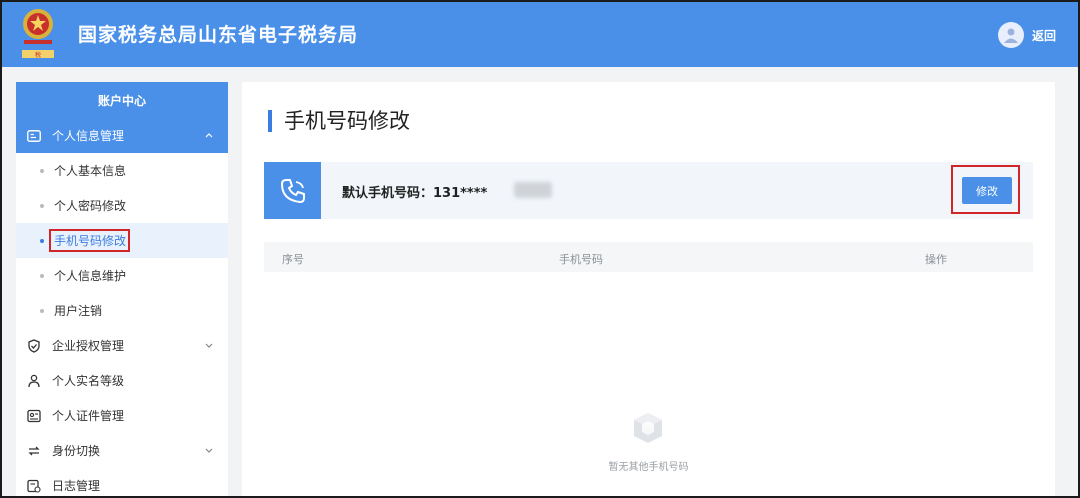 This screenshot has width=1080, height=498. I want to click on page-title: 手机号码修改, so click(339, 121).